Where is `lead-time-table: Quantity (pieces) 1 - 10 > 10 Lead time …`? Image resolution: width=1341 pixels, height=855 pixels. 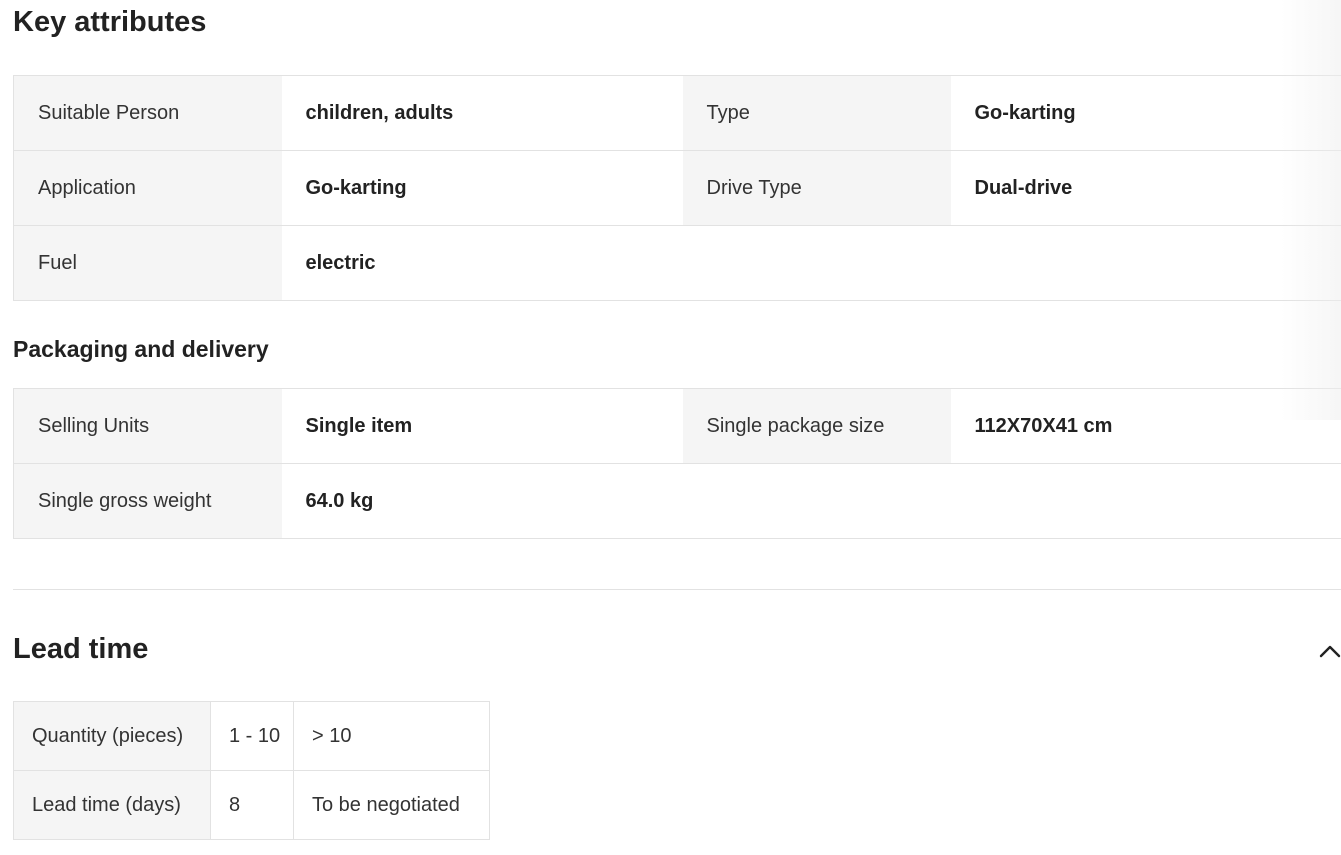
lead-time-table: Quantity (pieces) 1 - 10 > 10 Lead time … is located at coordinates (251, 770).